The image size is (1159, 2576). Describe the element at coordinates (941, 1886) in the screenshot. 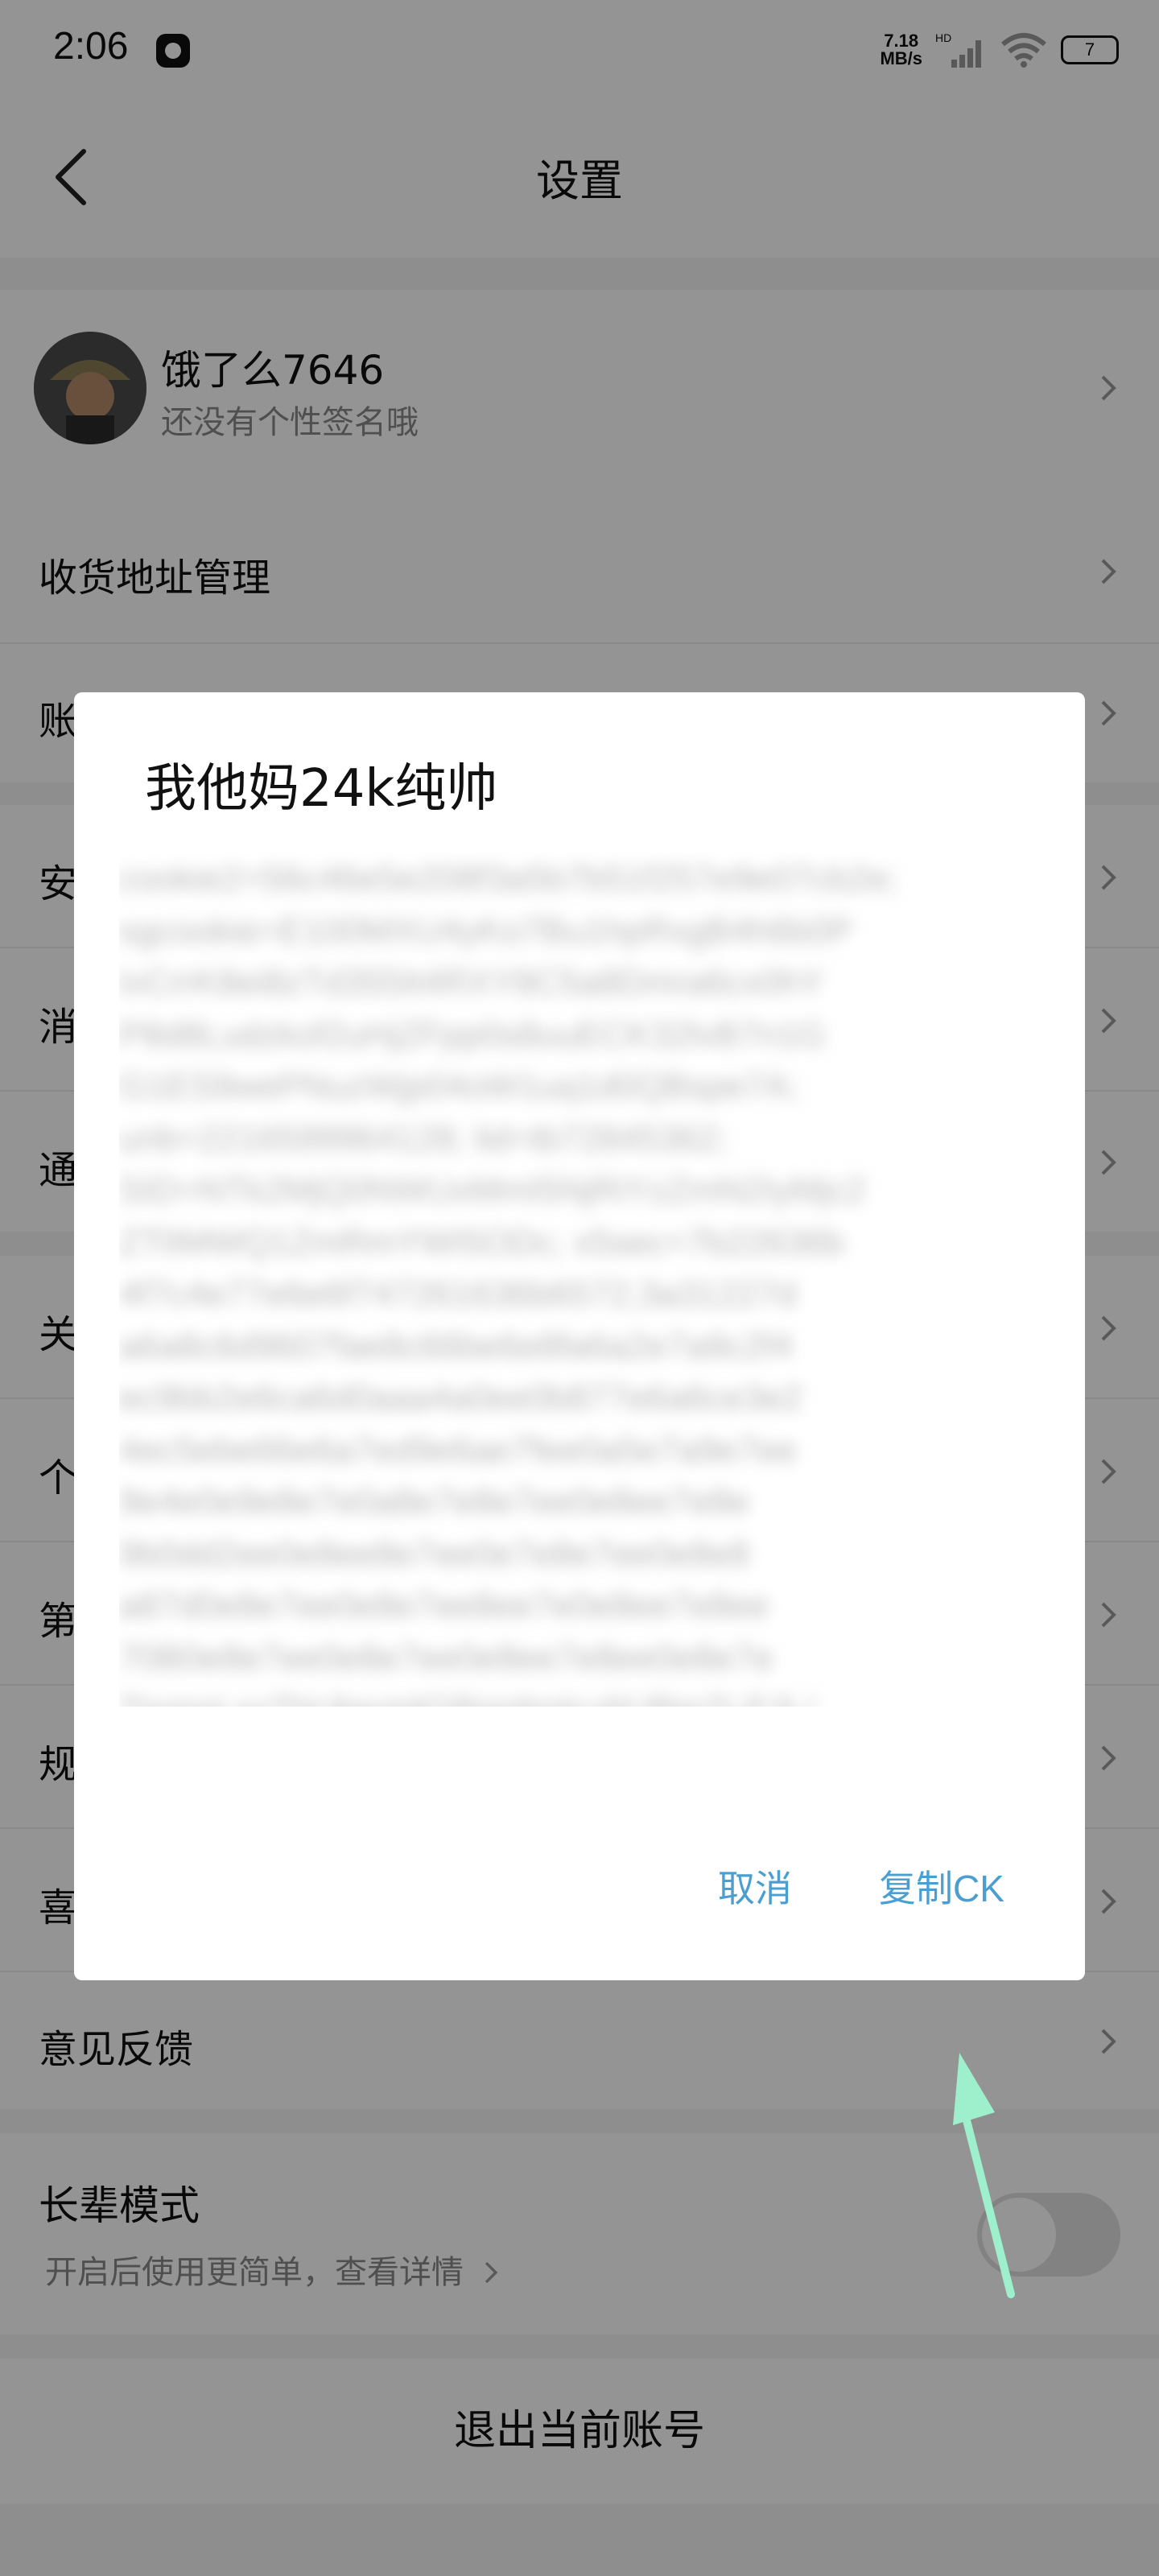

I see `copy-ck-button: 复制CK` at that location.